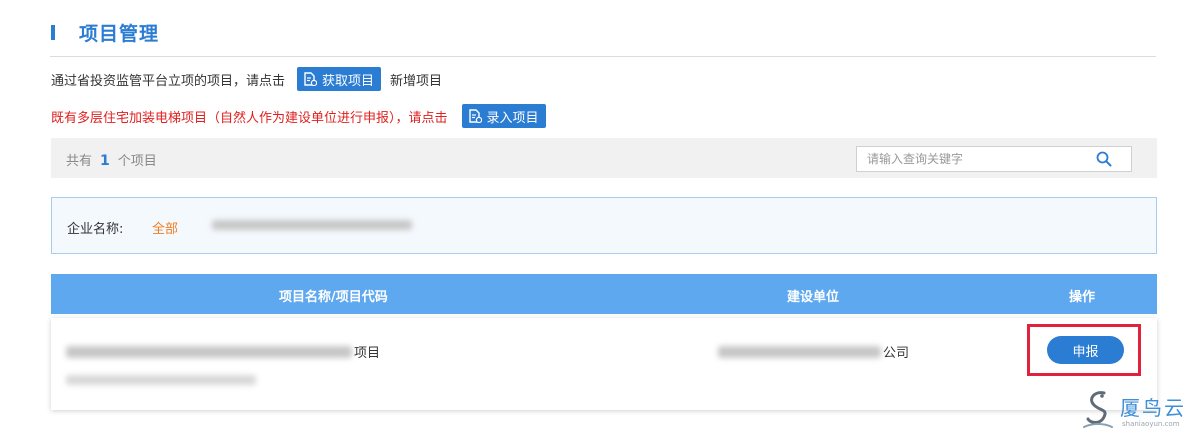 This screenshot has width=1190, height=440. What do you see at coordinates (165, 227) in the screenshot?
I see `filter-option-all: 全部` at bounding box center [165, 227].